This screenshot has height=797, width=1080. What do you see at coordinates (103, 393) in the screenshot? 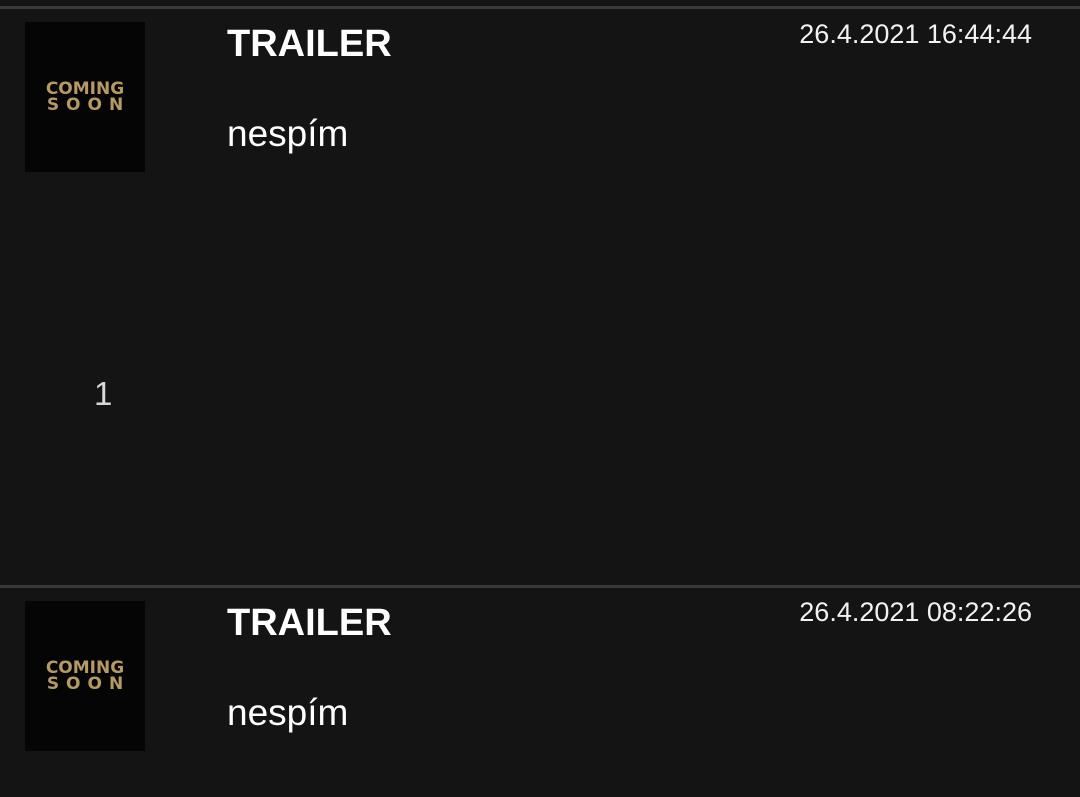
I see `item-count: 1` at bounding box center [103, 393].